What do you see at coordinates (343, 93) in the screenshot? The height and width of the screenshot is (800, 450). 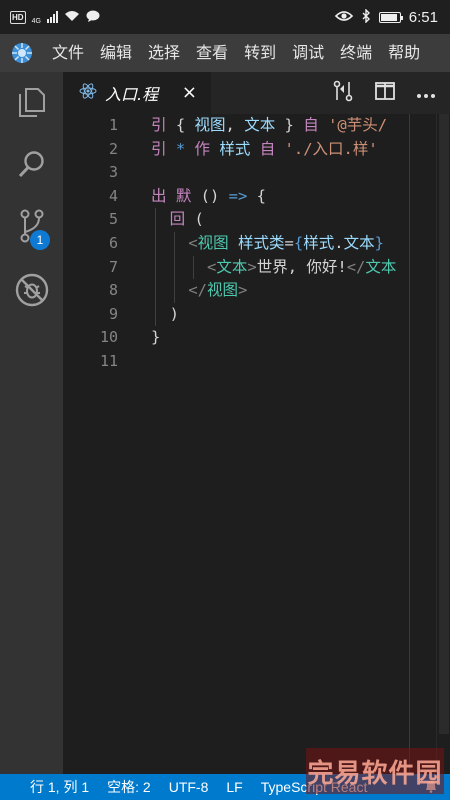 I see `compare-changes-icon` at bounding box center [343, 93].